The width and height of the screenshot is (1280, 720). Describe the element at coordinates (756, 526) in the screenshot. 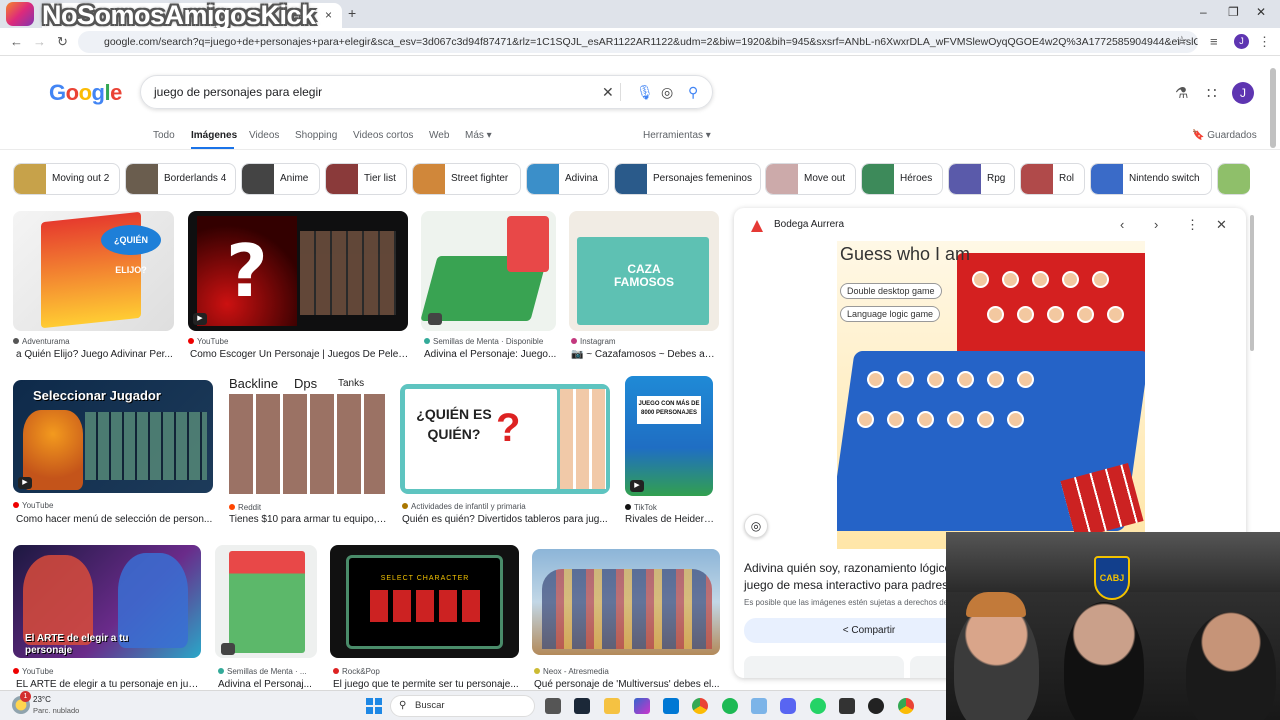

I see `search-inside-image-icon: ◎` at that location.